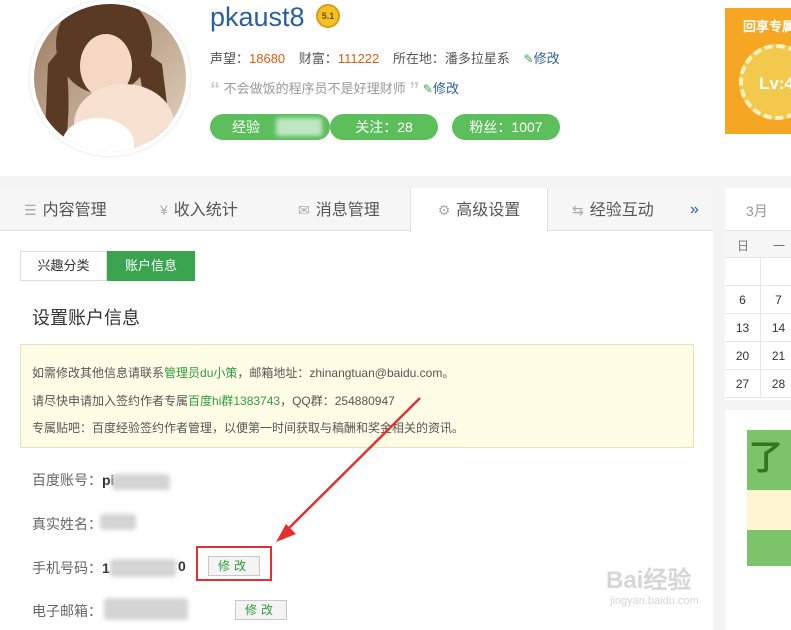 This screenshot has width=791, height=630. What do you see at coordinates (230, 58) in the screenshot?
I see `reputation-label: 声望：` at bounding box center [230, 58].